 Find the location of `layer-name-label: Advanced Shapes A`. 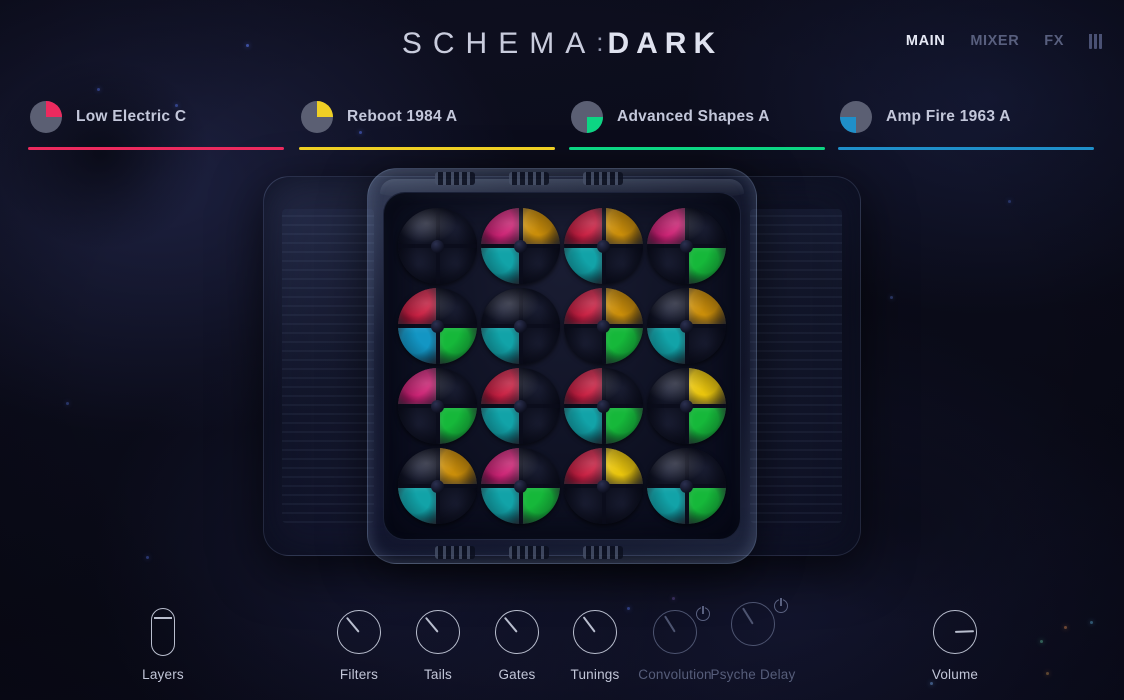

layer-name-label: Advanced Shapes A is located at coordinates (693, 116).